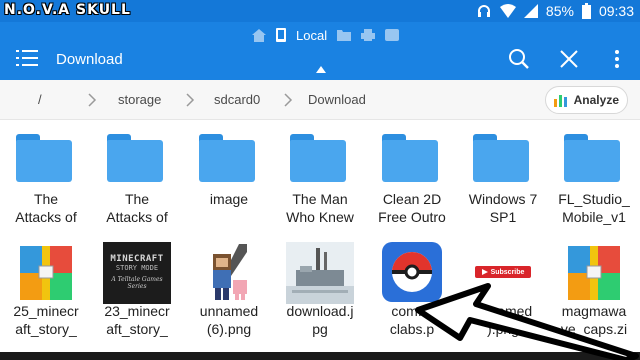 The image size is (640, 360). What do you see at coordinates (586, 11) in the screenshot?
I see `battery-icon` at bounding box center [586, 11].